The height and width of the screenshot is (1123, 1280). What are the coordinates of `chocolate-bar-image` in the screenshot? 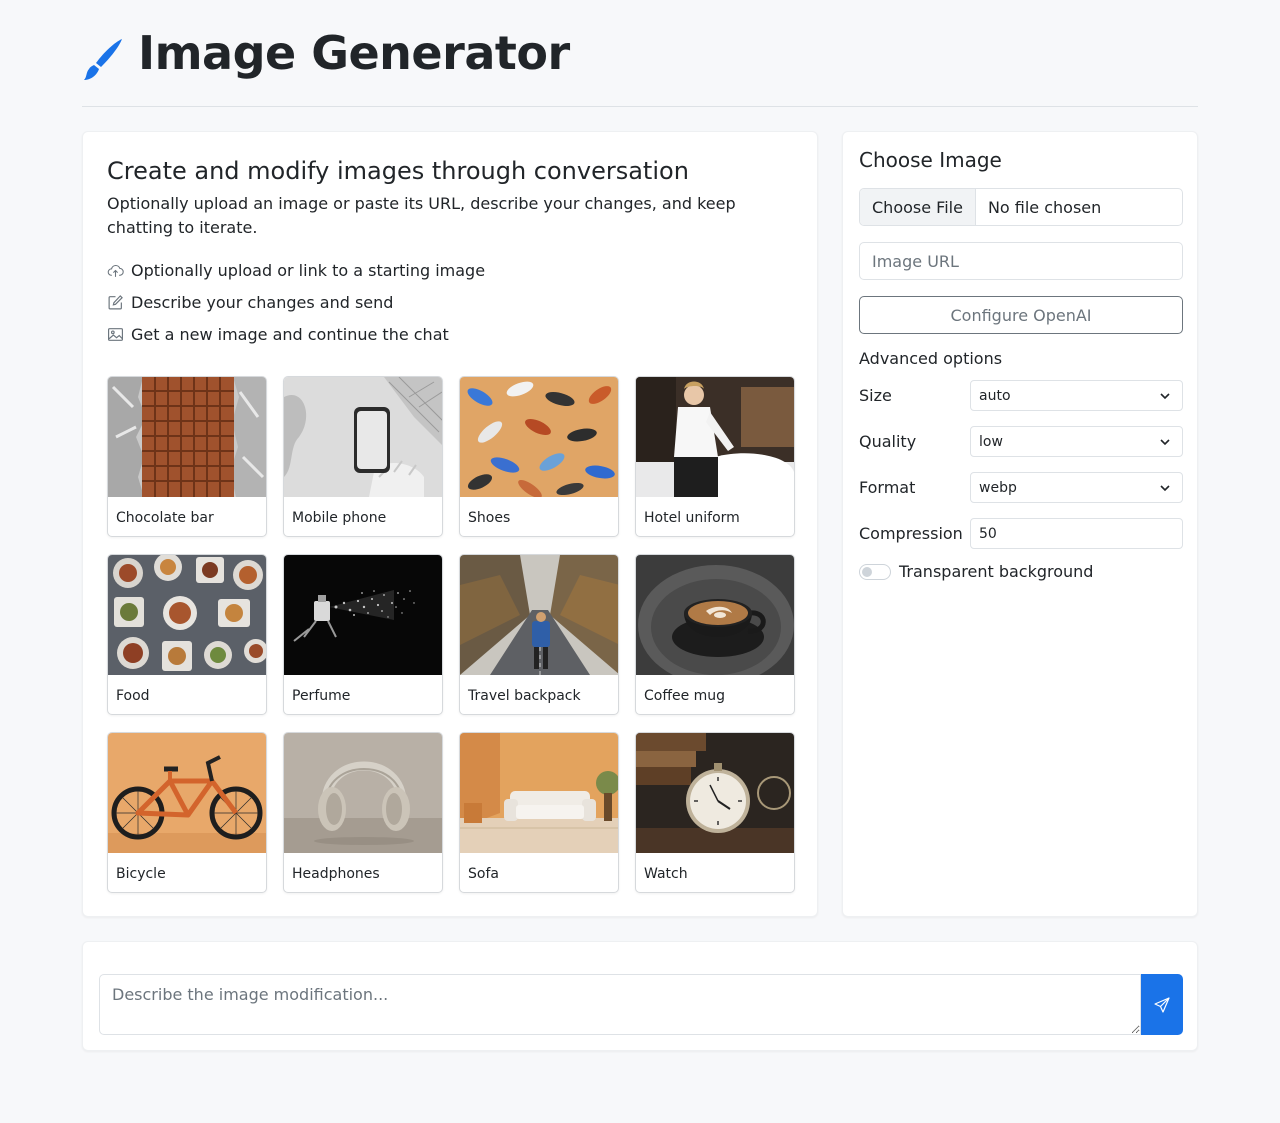 It's located at (187, 437).